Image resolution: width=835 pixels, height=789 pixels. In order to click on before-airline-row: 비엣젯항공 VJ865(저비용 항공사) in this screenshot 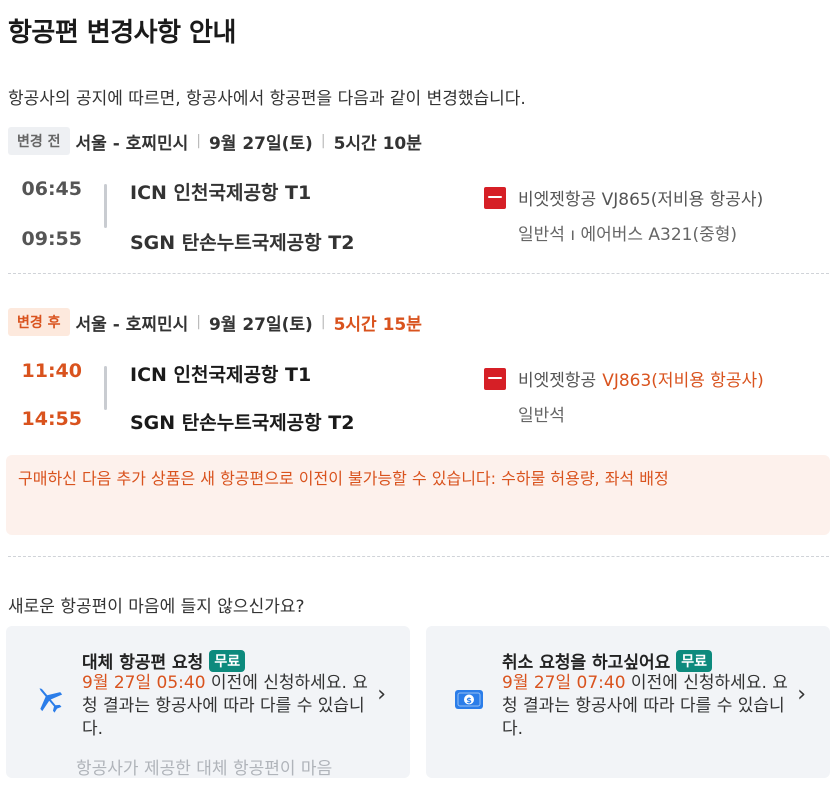, I will do `click(623, 197)`.